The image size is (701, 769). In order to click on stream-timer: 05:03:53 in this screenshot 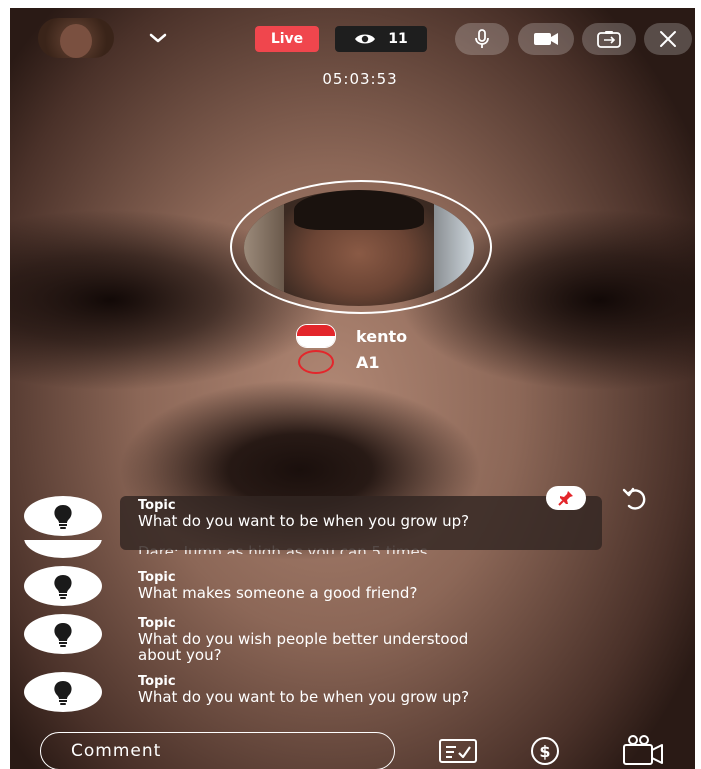, I will do `click(360, 79)`.